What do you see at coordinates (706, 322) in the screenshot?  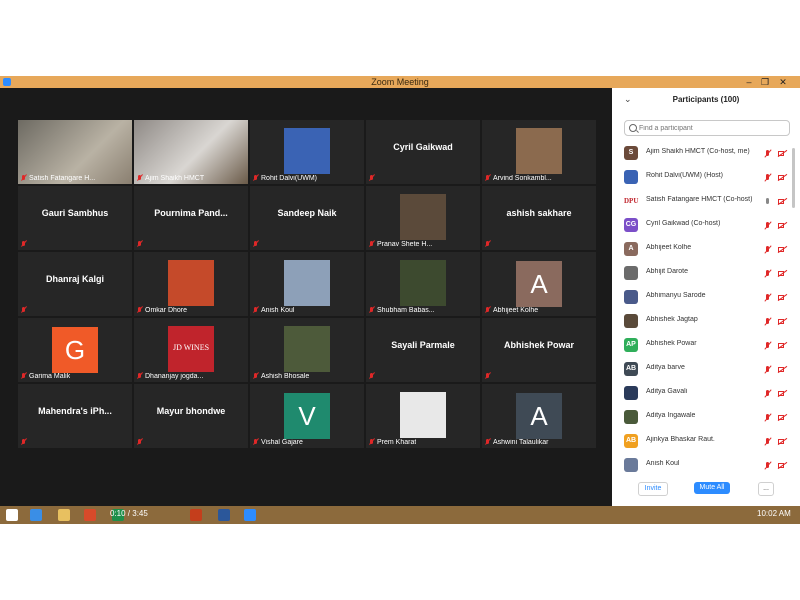 I see `participant-row: Abhishek Jagtap` at bounding box center [706, 322].